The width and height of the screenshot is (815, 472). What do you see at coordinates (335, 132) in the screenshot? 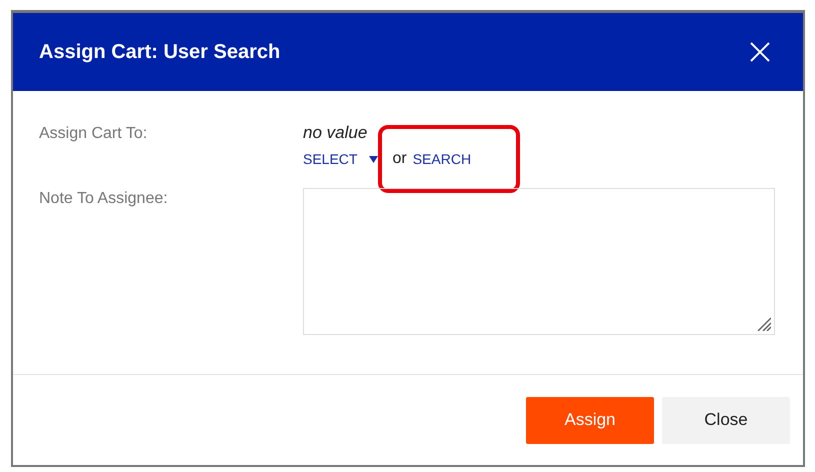
I see `field-value: no value` at bounding box center [335, 132].